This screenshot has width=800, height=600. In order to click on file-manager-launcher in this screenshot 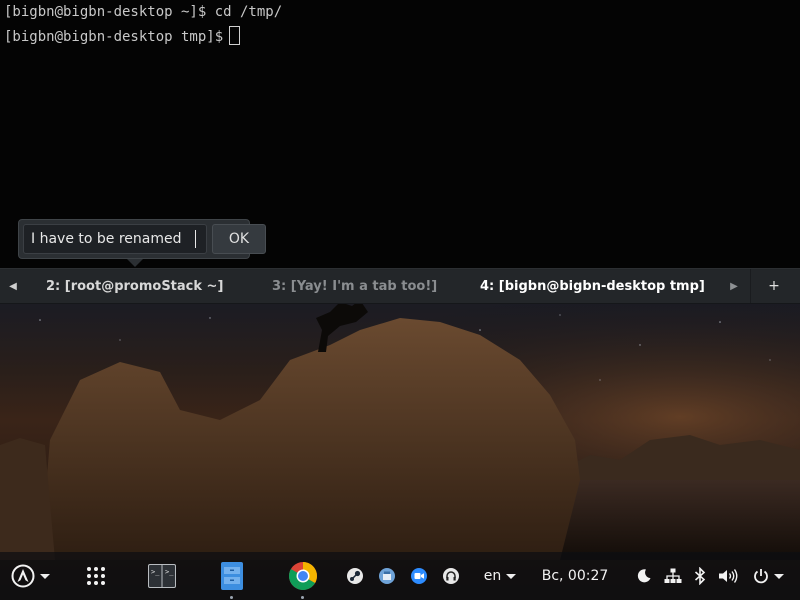, I will do `click(232, 576)`.